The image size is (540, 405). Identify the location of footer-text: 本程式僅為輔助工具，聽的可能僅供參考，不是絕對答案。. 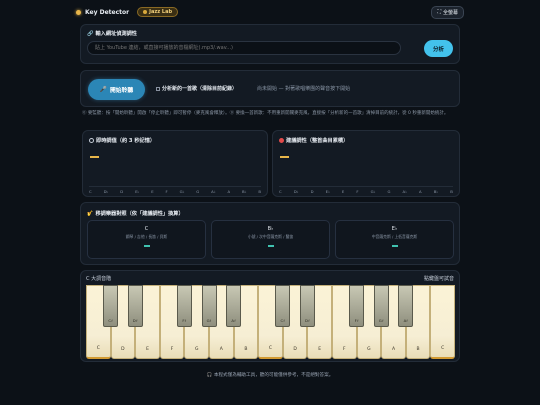
(273, 375).